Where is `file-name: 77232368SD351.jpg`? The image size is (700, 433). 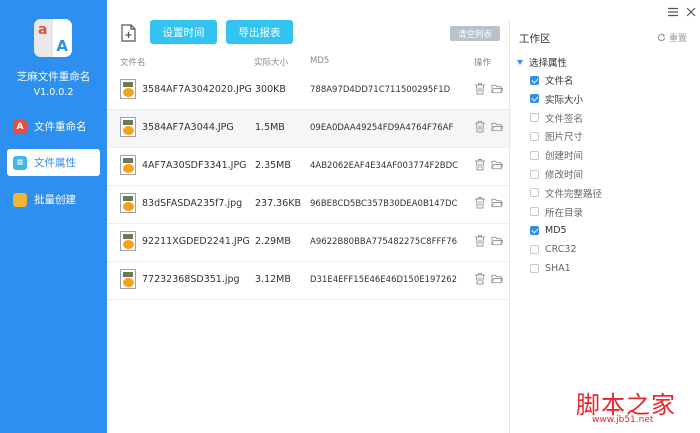
file-name: 77232368SD351.jpg is located at coordinates (191, 279).